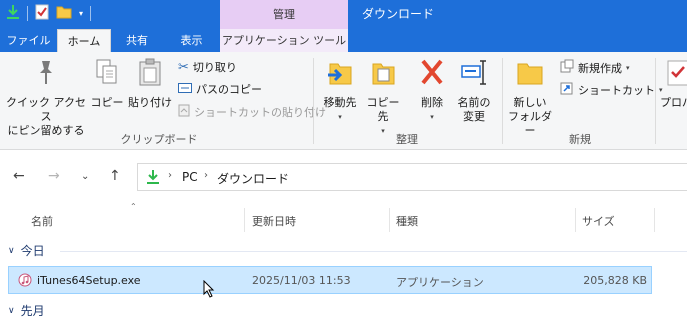 The height and width of the screenshot is (319, 687). Describe the element at coordinates (183, 67) in the screenshot. I see `scissors-icon: ✂` at that location.